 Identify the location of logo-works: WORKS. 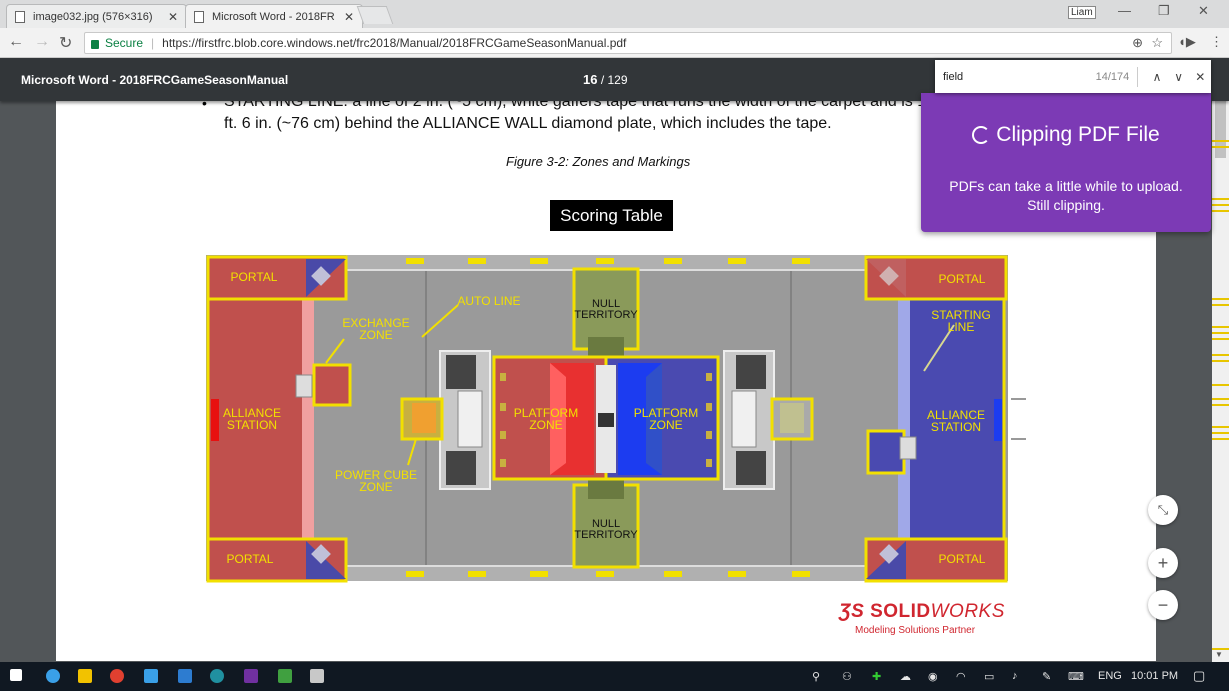
(967, 611).